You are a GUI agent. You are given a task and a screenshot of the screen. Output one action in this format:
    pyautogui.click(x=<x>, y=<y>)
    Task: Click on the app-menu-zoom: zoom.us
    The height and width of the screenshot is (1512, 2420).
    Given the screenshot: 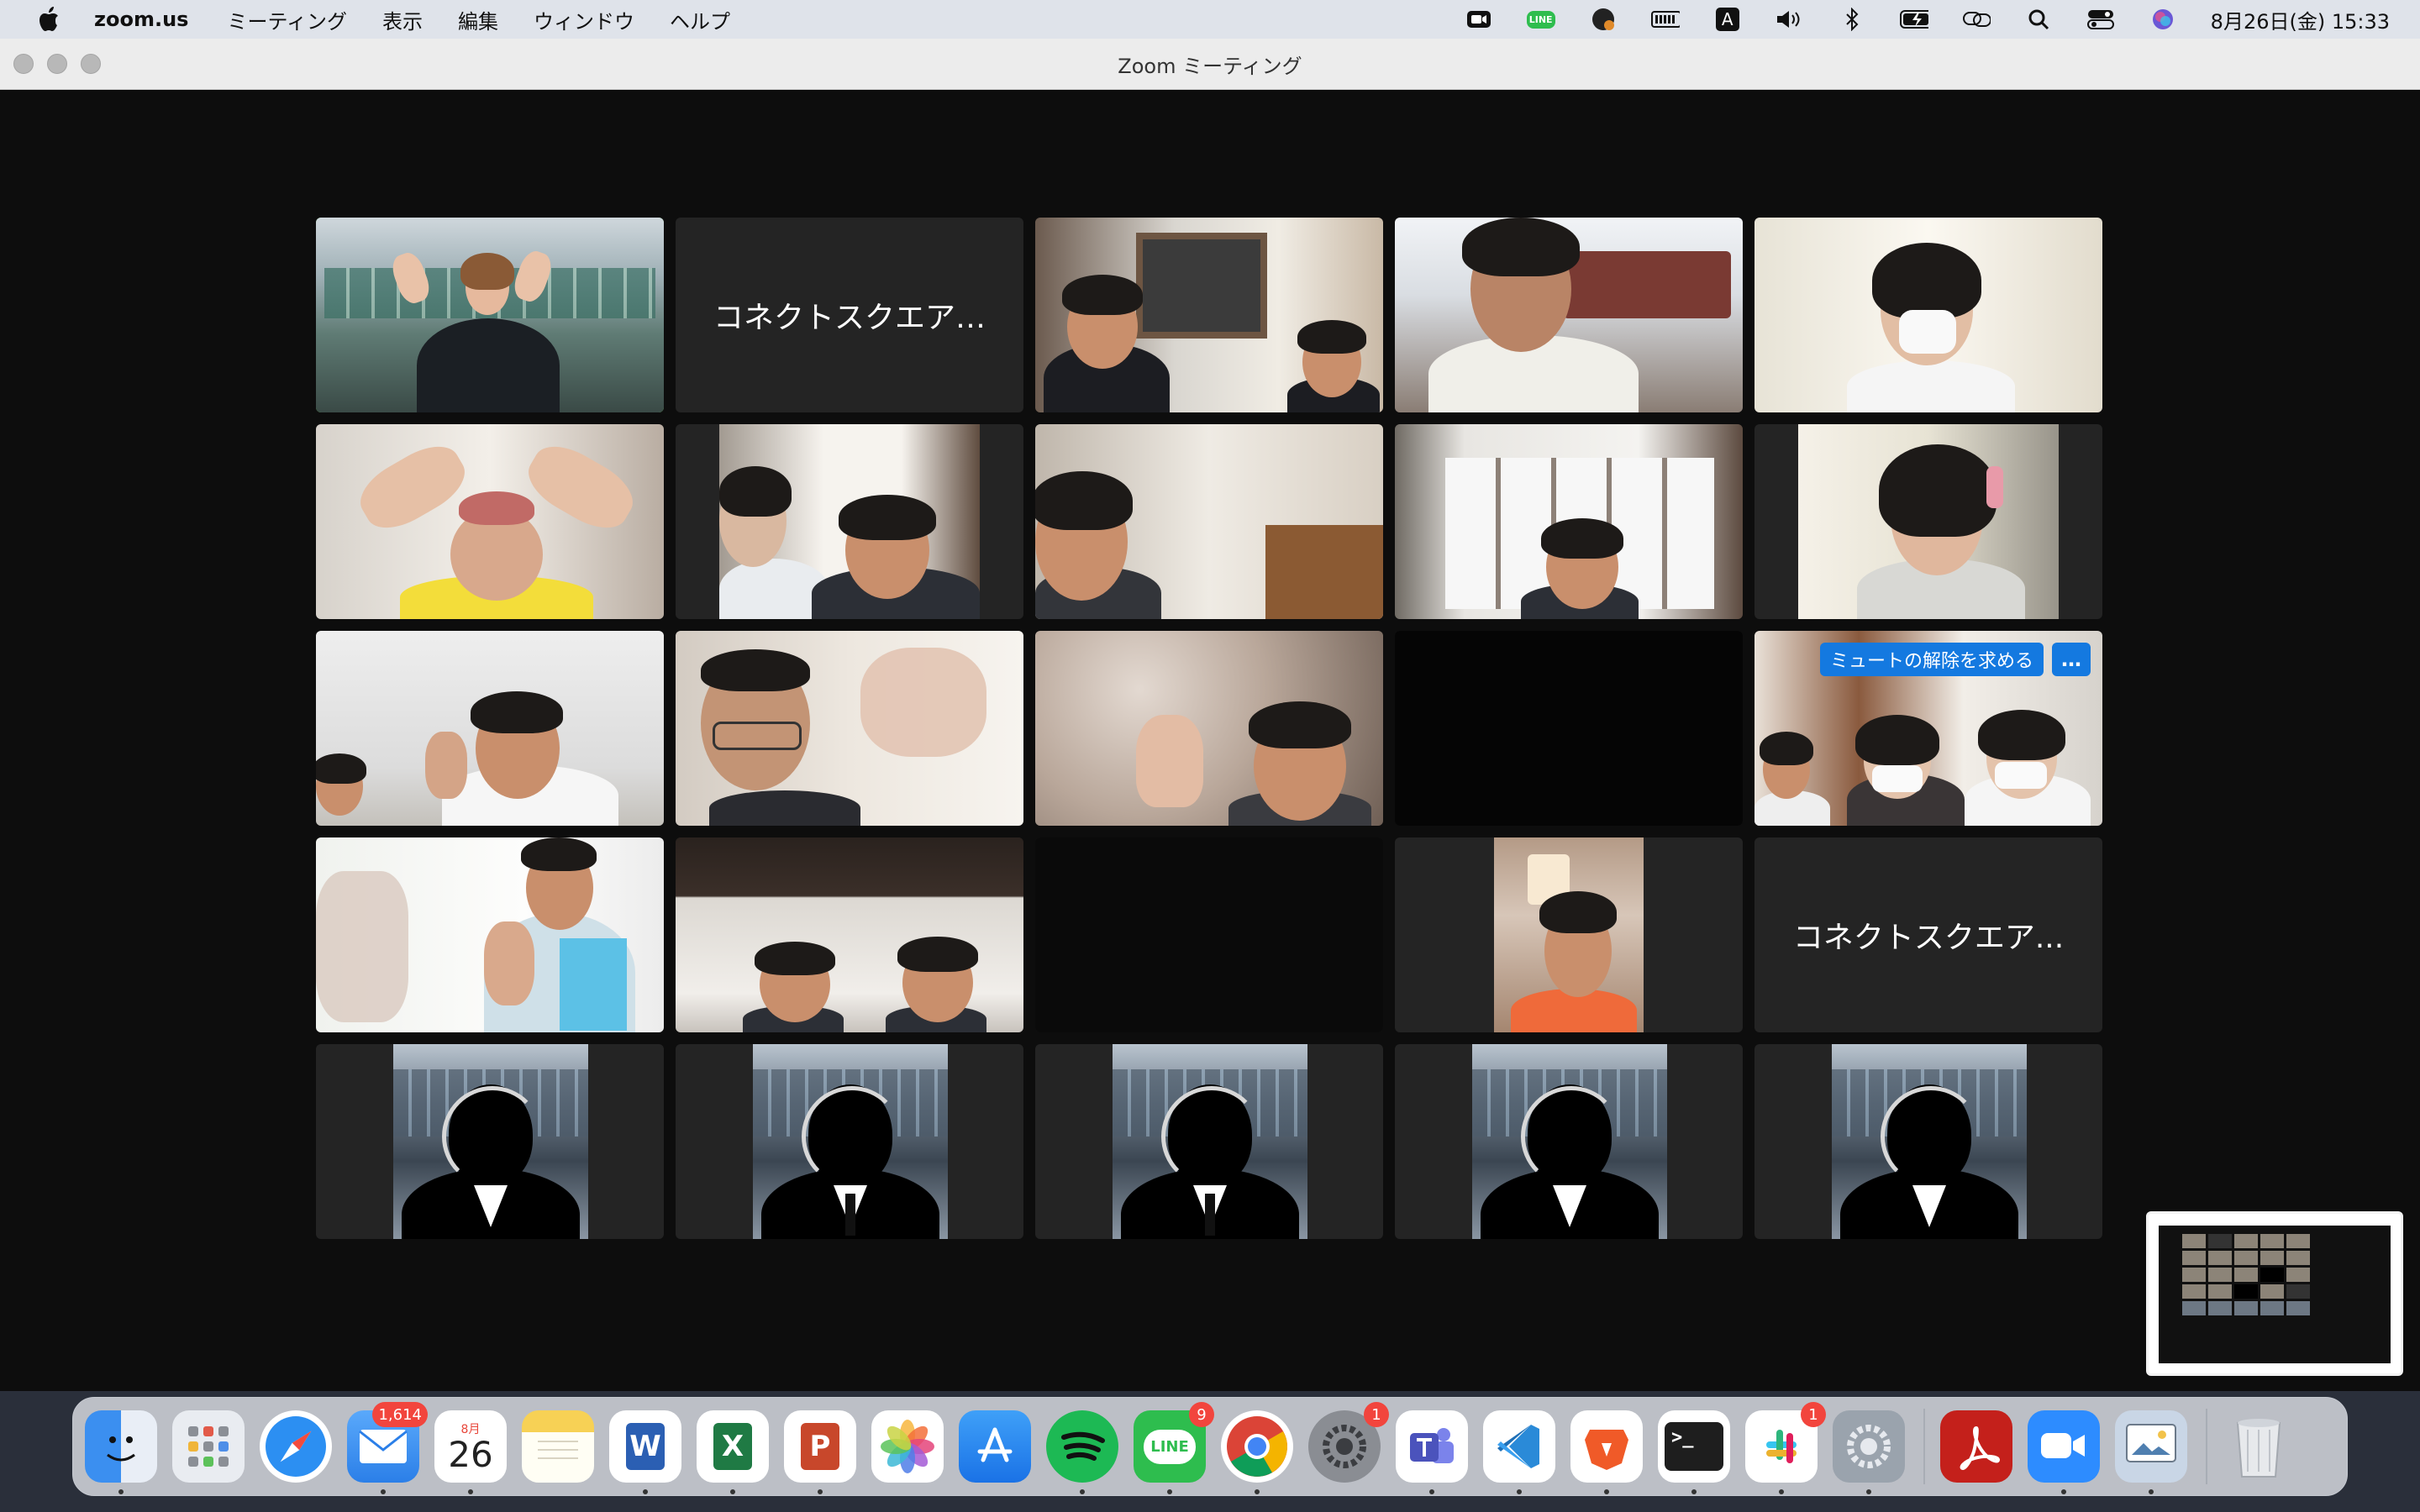 What is the action you would take?
    pyautogui.click(x=141, y=19)
    